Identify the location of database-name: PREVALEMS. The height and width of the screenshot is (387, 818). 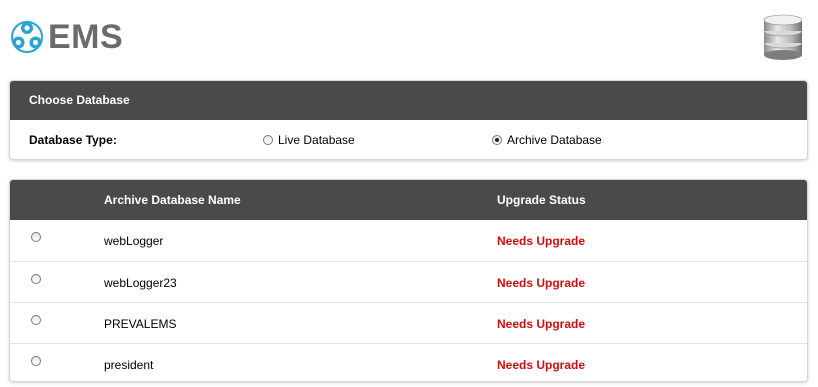
(140, 324).